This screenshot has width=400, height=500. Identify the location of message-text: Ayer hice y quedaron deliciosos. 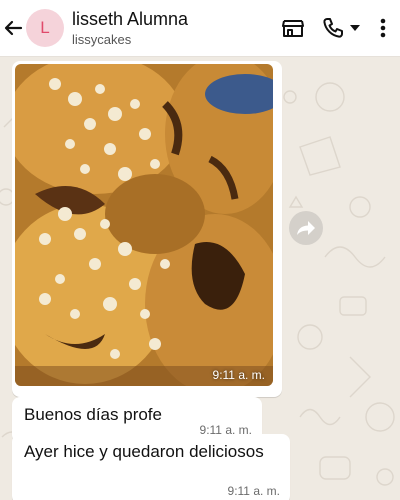
(144, 451).